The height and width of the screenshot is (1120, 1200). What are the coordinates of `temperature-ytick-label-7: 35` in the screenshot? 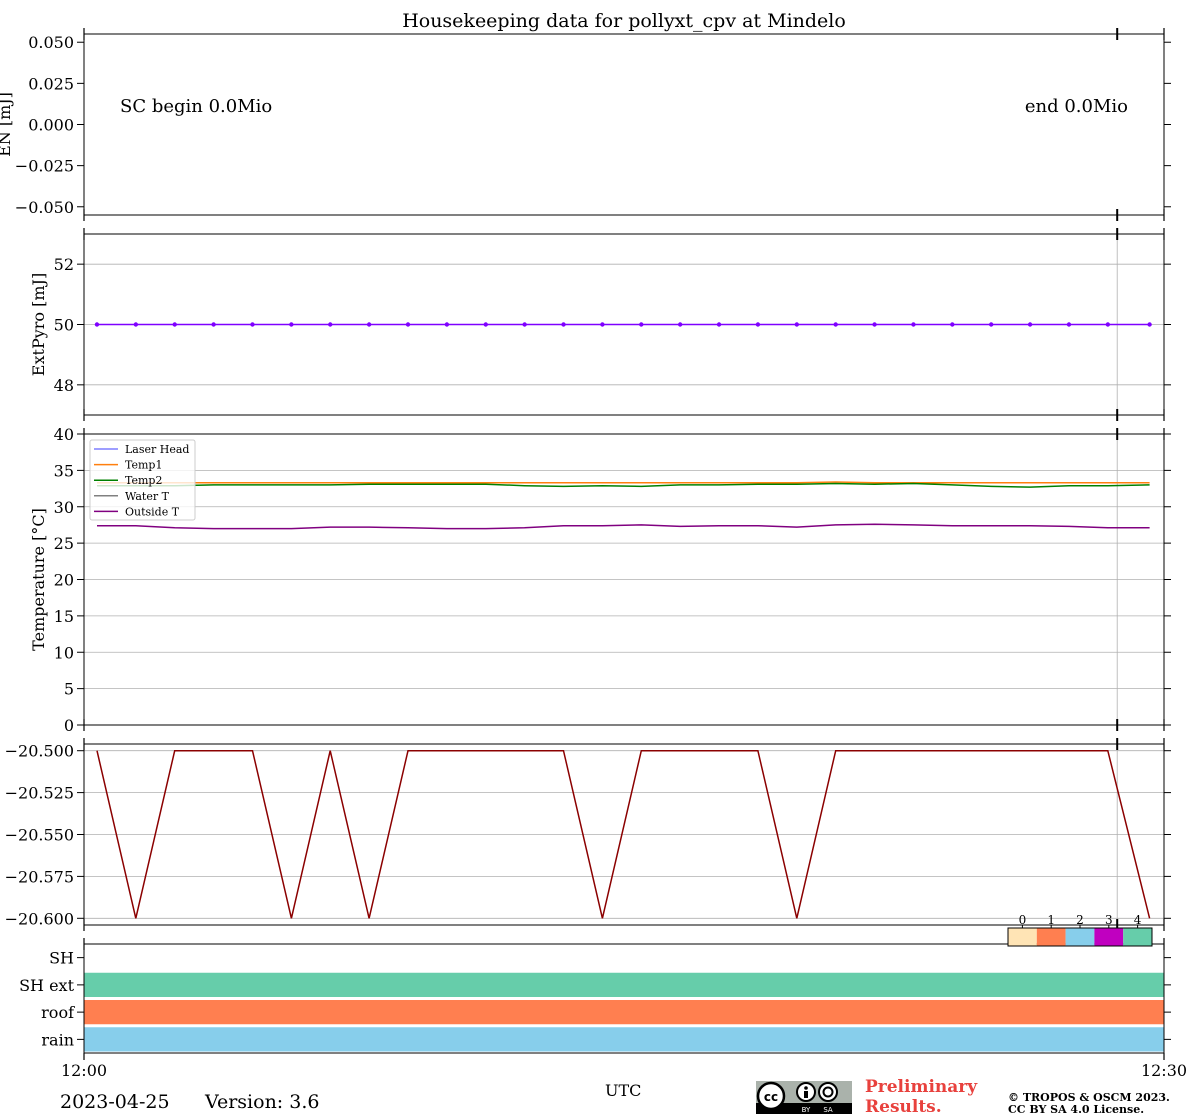 It's located at (64, 470).